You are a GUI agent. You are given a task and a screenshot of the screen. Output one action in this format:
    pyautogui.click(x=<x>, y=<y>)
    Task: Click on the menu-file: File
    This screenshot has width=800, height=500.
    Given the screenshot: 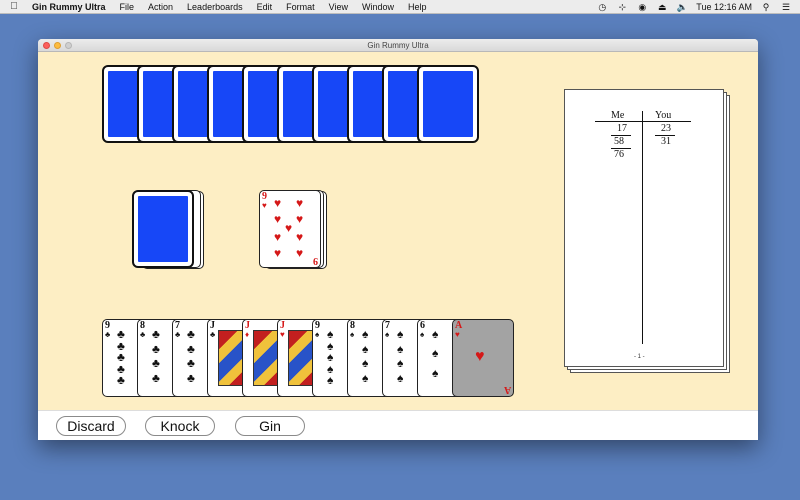 What is the action you would take?
    pyautogui.click(x=127, y=7)
    